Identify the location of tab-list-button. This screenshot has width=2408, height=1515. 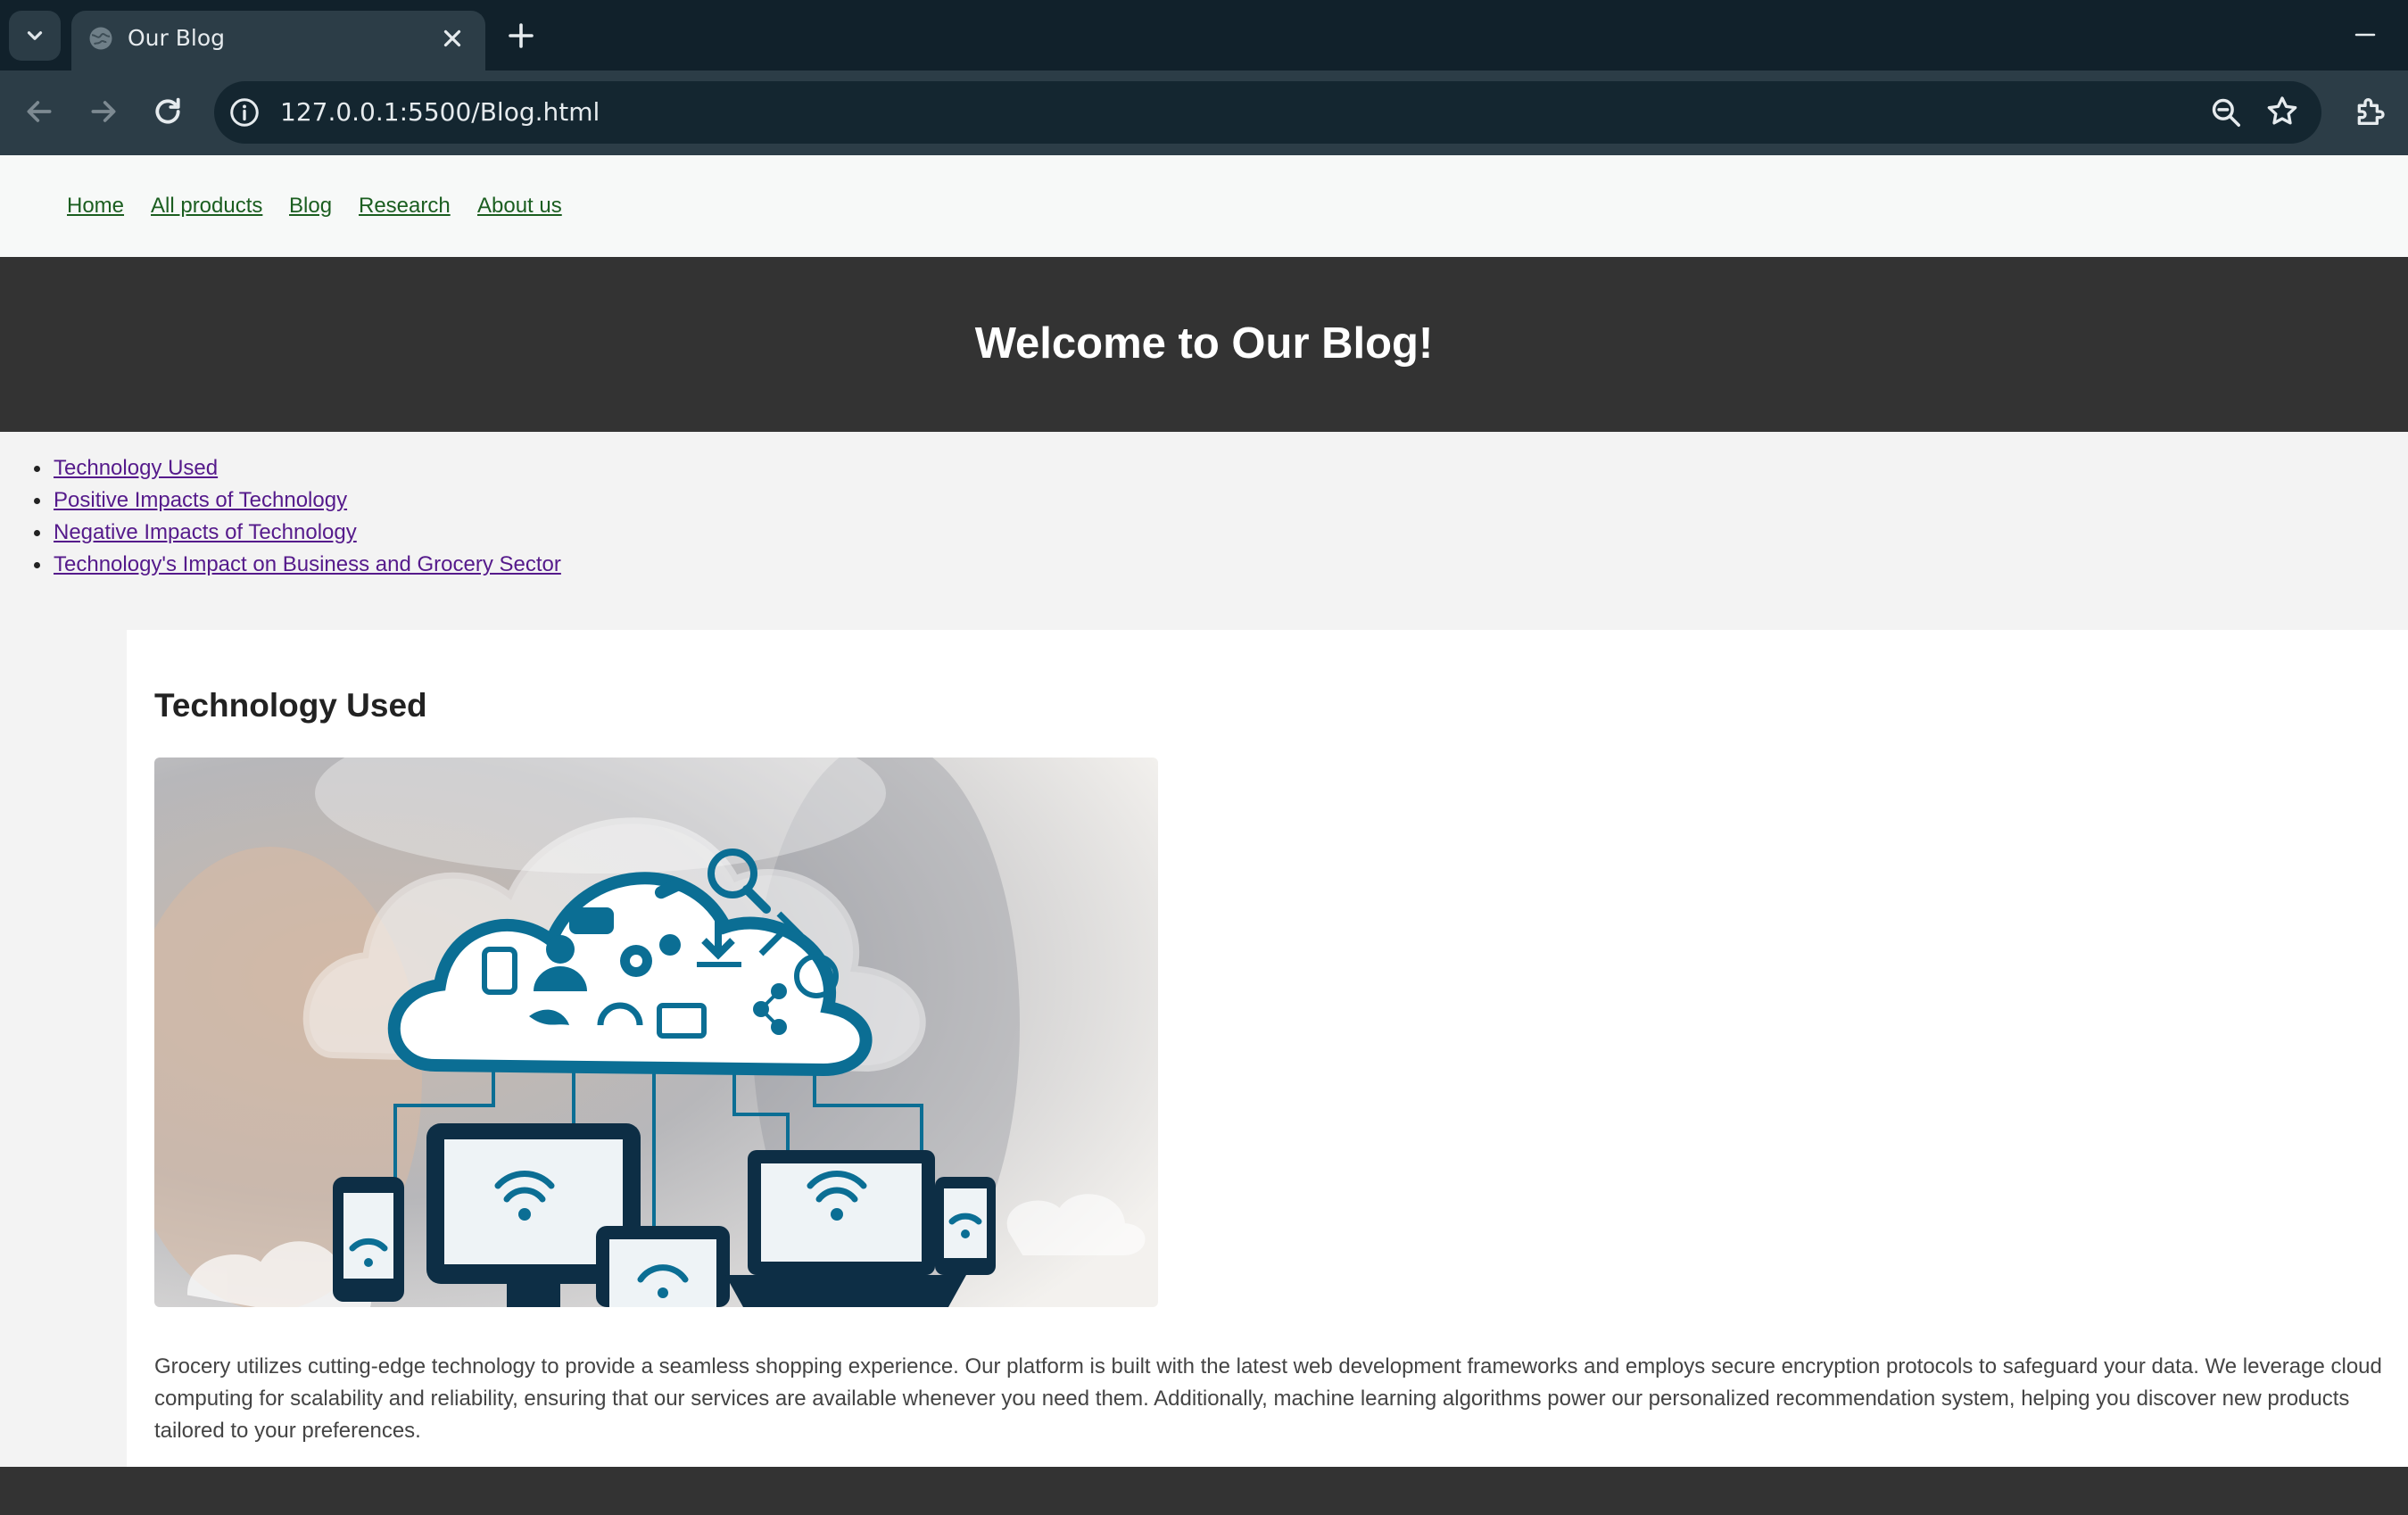
(35, 36).